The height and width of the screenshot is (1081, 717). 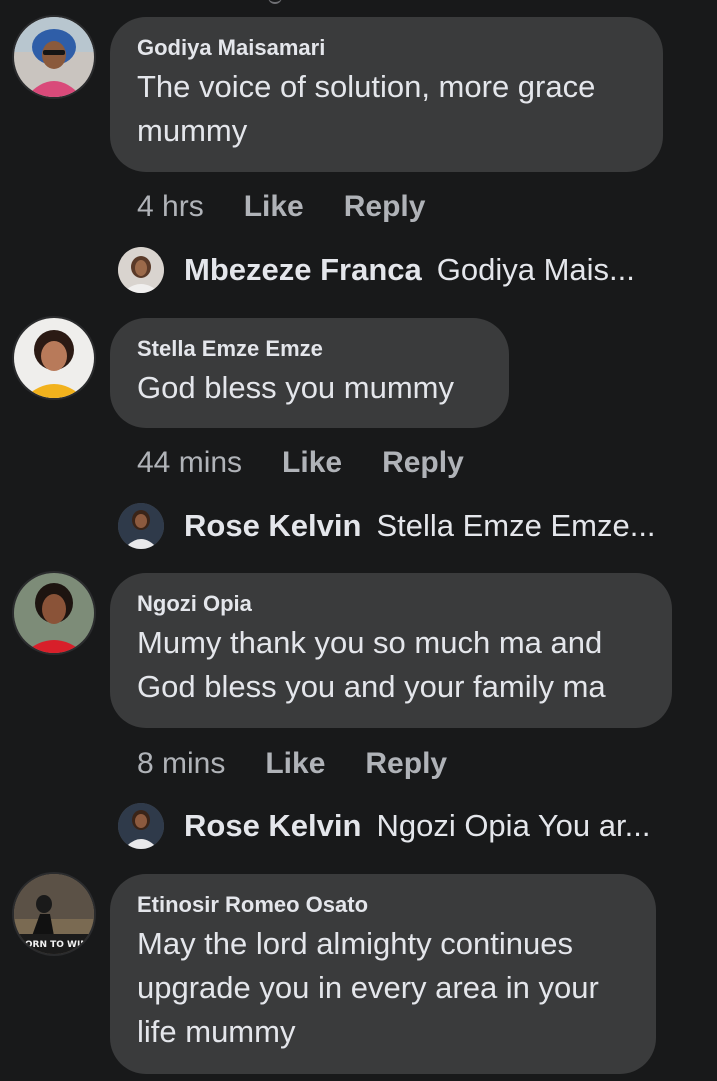 I want to click on comment-author: Etinosir Romeo Osato, so click(x=383, y=905).